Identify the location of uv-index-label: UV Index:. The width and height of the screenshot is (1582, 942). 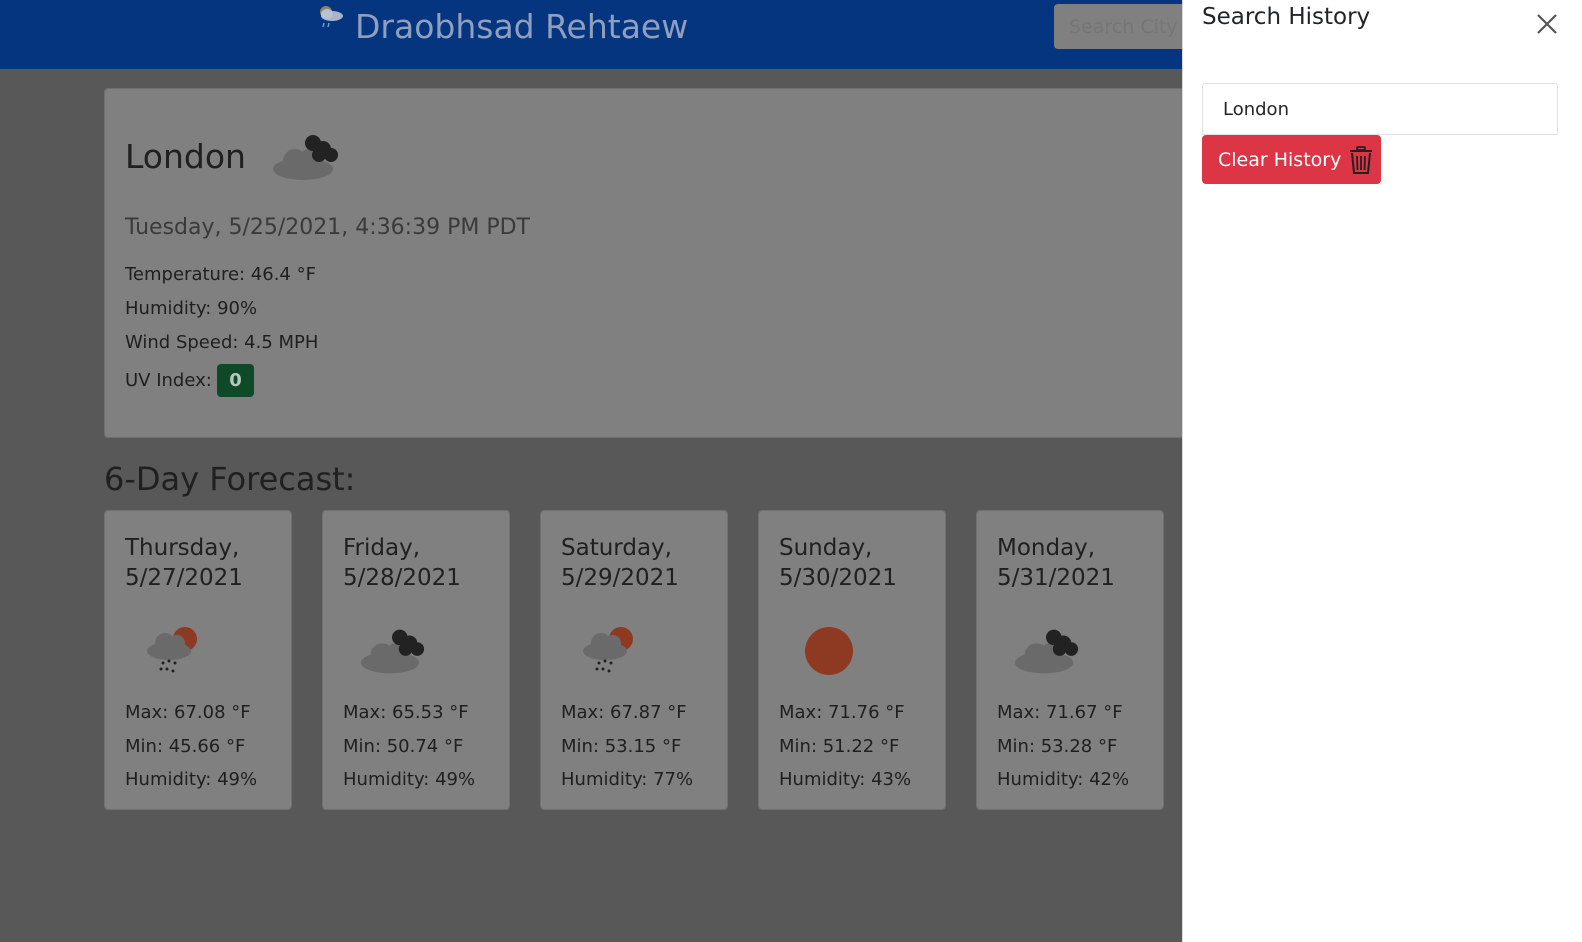
(168, 380).